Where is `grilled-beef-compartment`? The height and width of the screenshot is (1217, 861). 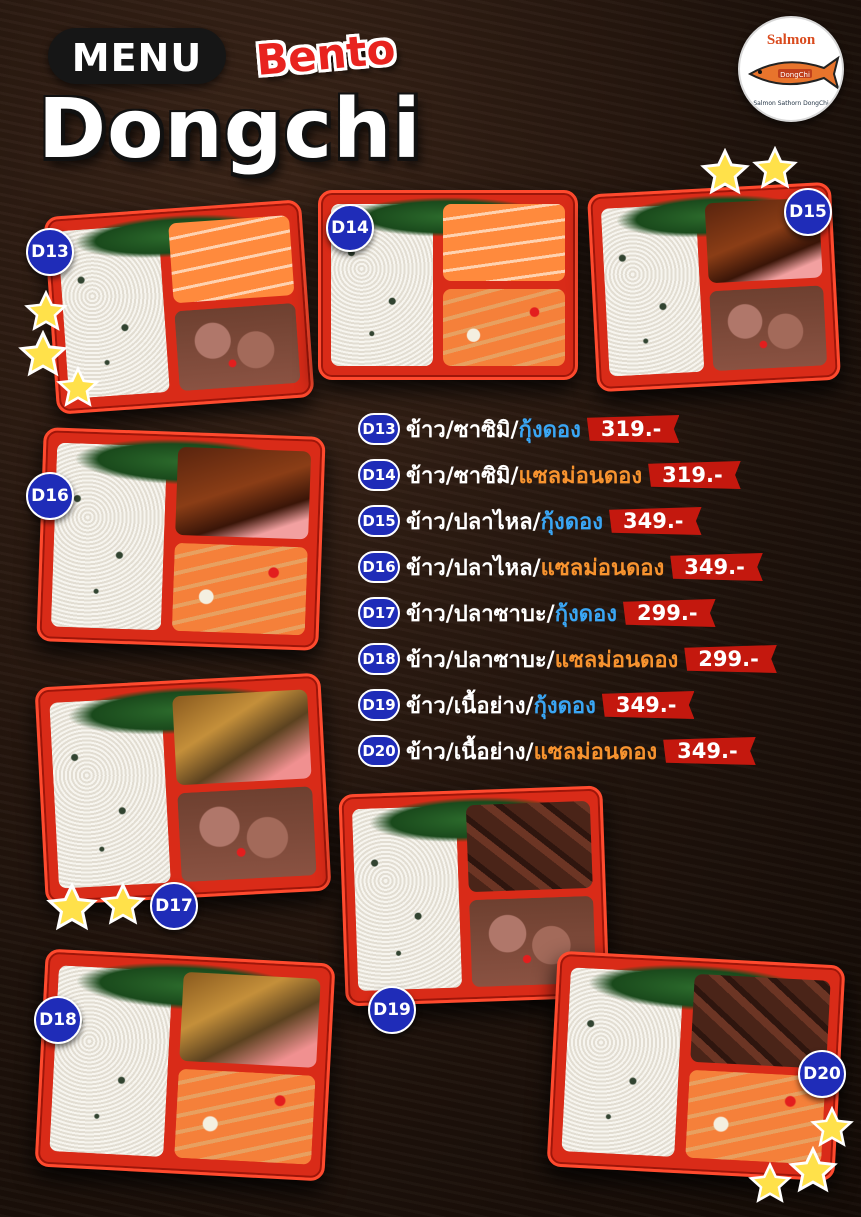 grilled-beef-compartment is located at coordinates (529, 847).